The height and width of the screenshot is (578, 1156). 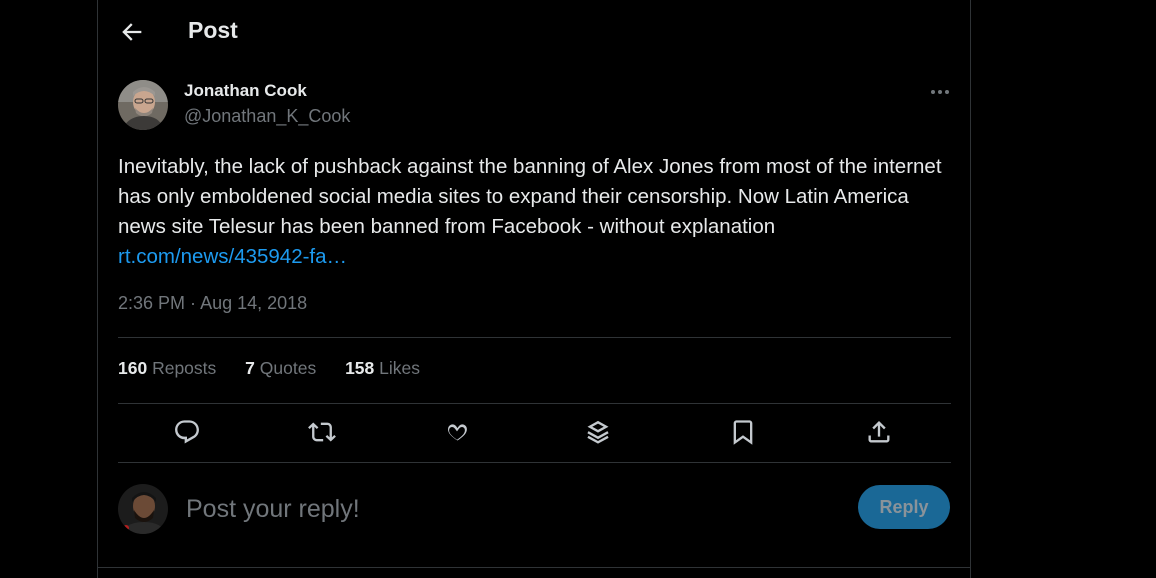 What do you see at coordinates (535, 104) in the screenshot?
I see `author-block: Jonathan Cook @Jonathan_K_Cook` at bounding box center [535, 104].